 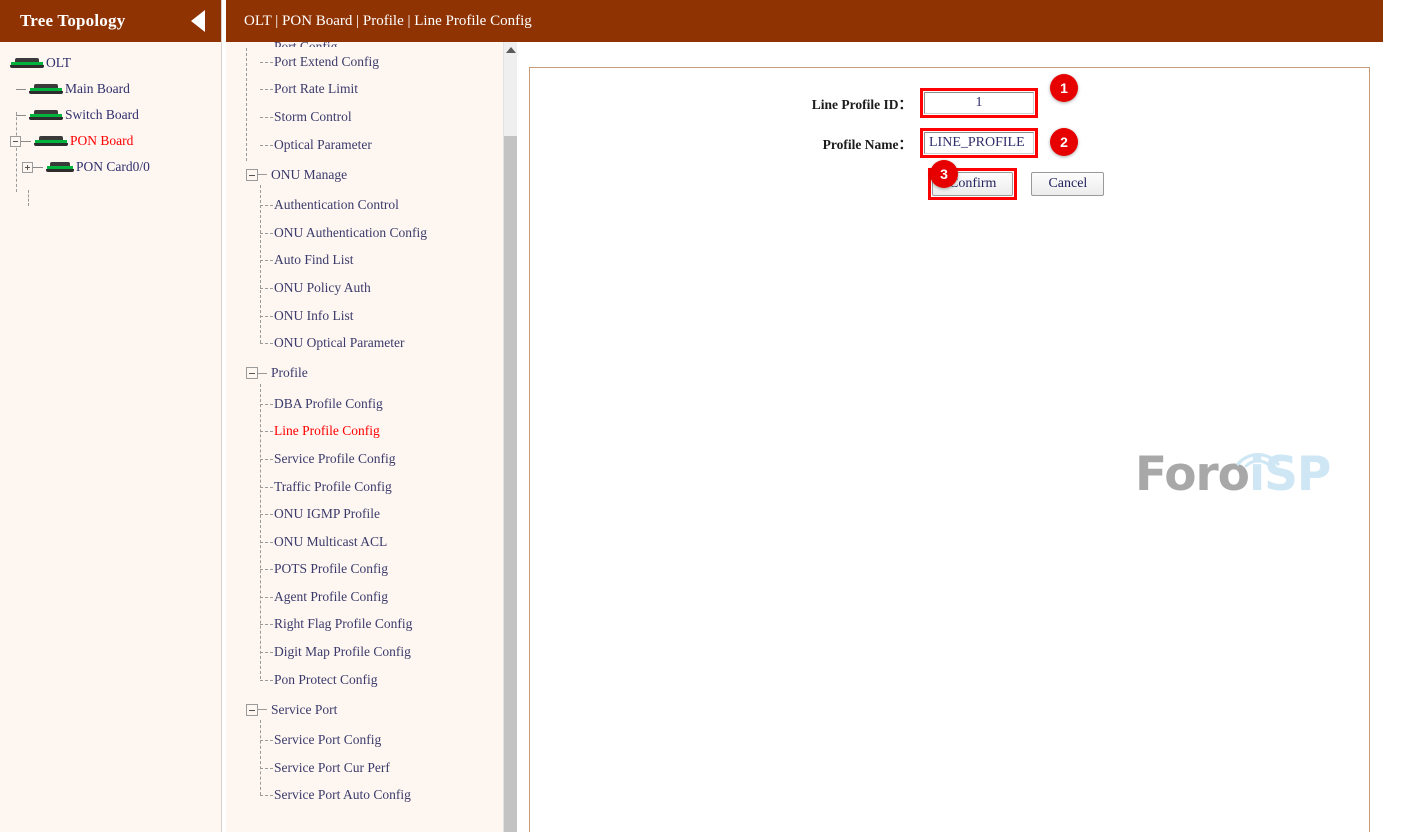 What do you see at coordinates (335, 458) in the screenshot?
I see `menu-item-label: Service Profile Config` at bounding box center [335, 458].